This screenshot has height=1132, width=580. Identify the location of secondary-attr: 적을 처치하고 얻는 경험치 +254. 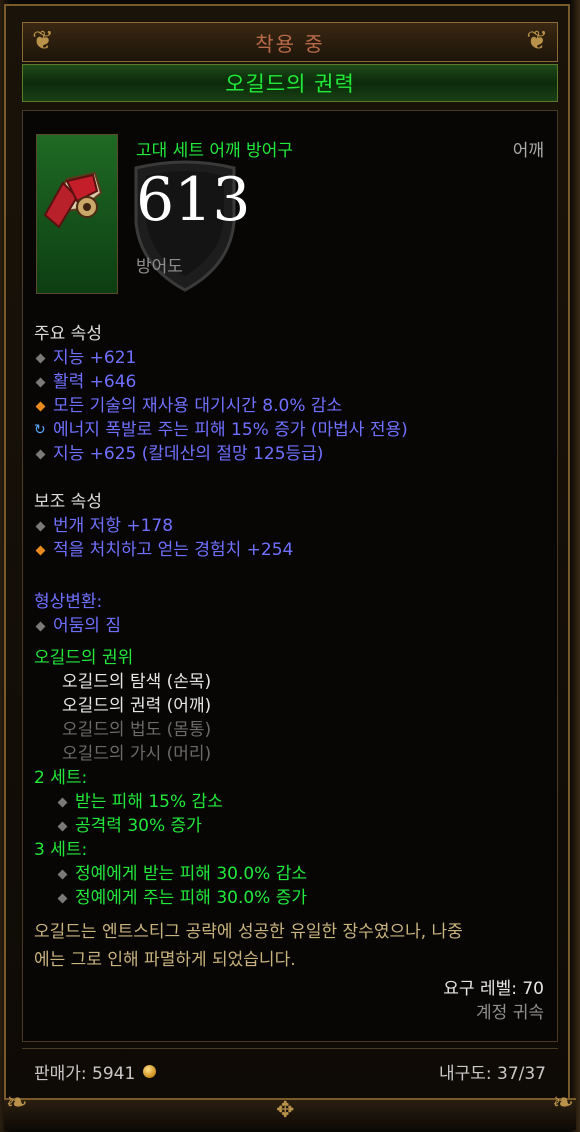
(163, 550).